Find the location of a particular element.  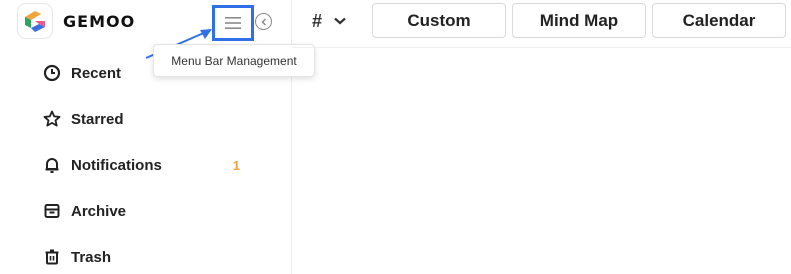

sidebar-item-label: Starred is located at coordinates (97, 119).